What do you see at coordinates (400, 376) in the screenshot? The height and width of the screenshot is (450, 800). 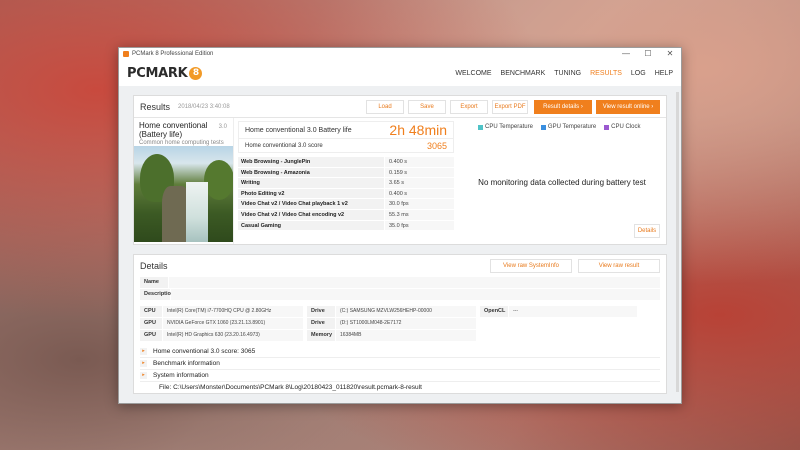 I see `expander-system-info: ▸ System information` at bounding box center [400, 376].